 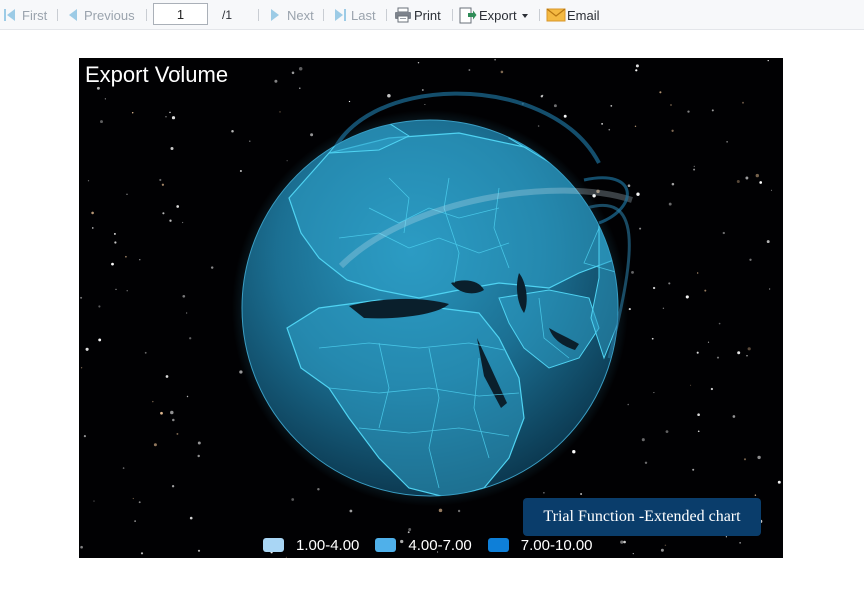 I want to click on export-dropdown-button: Export, so click(x=493, y=15).